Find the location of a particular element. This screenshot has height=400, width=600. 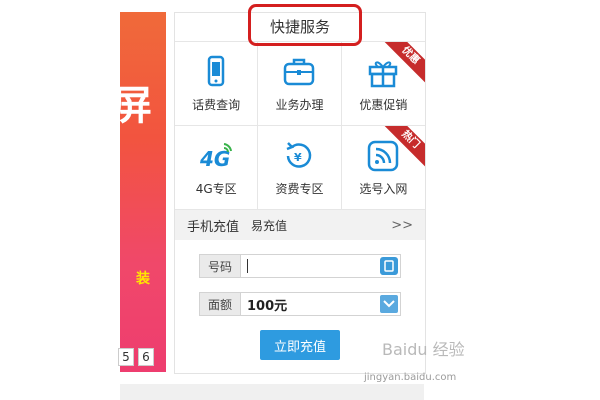

amount-label: 面额 is located at coordinates (220, 304).